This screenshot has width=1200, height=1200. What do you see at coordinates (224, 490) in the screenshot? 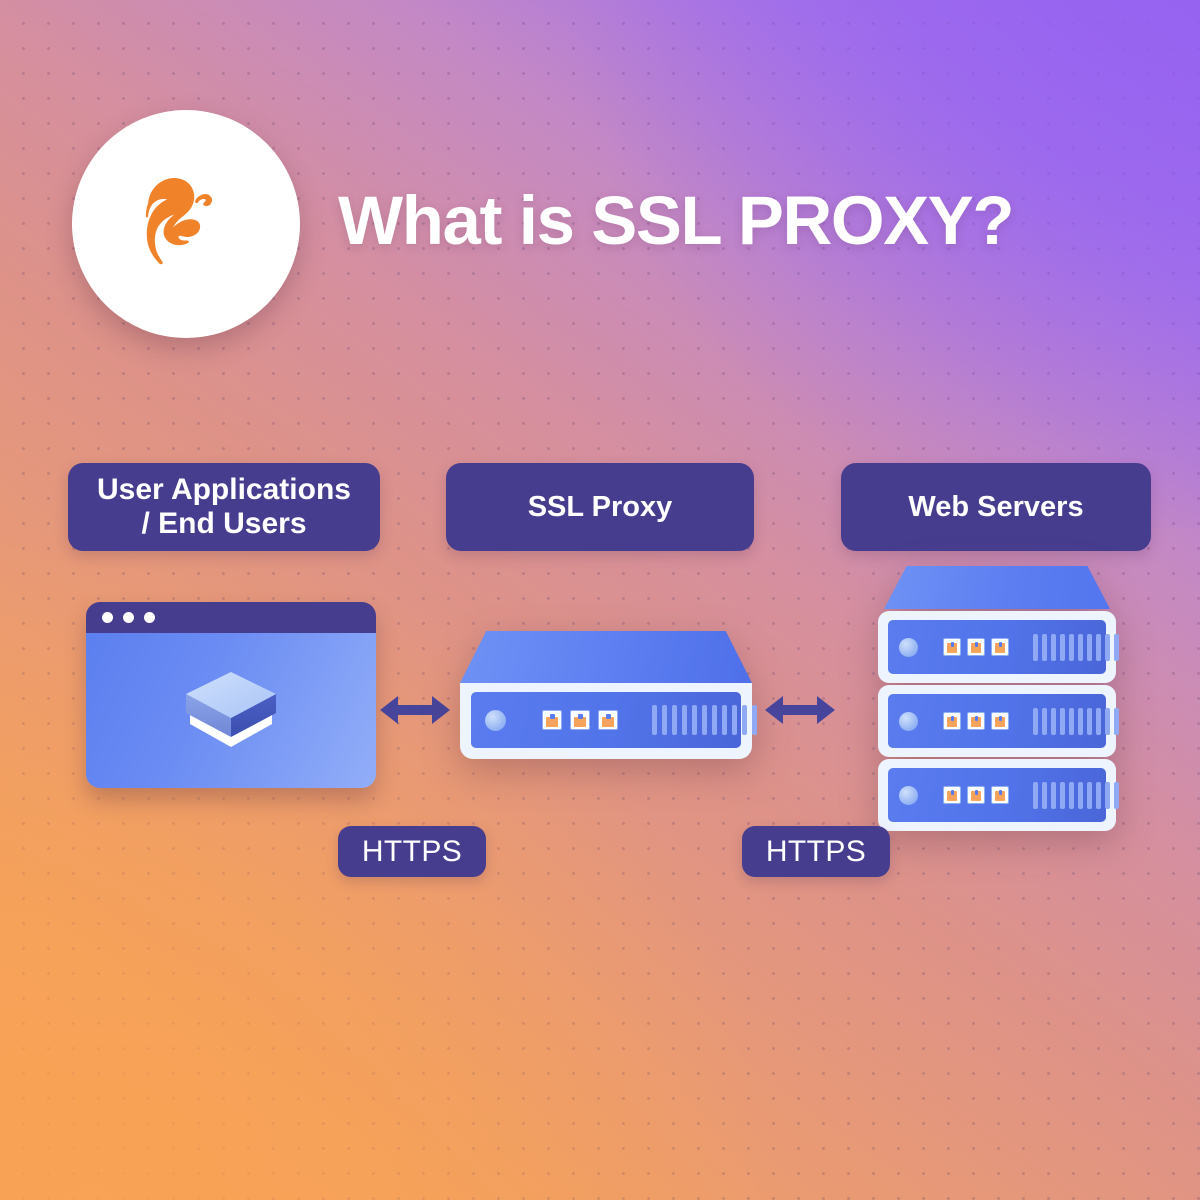
I see `label-line-1: User Applications` at bounding box center [224, 490].